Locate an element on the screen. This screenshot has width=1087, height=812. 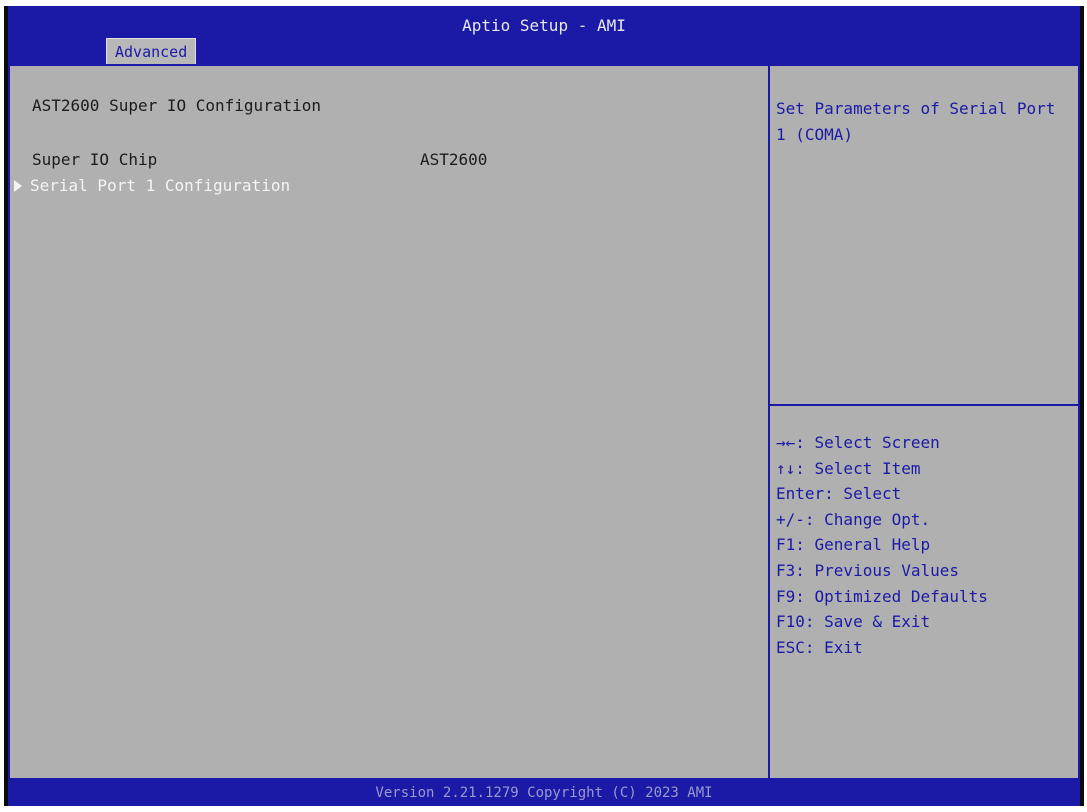
key-previous-values: F3: Previous Values is located at coordinates (868, 570).